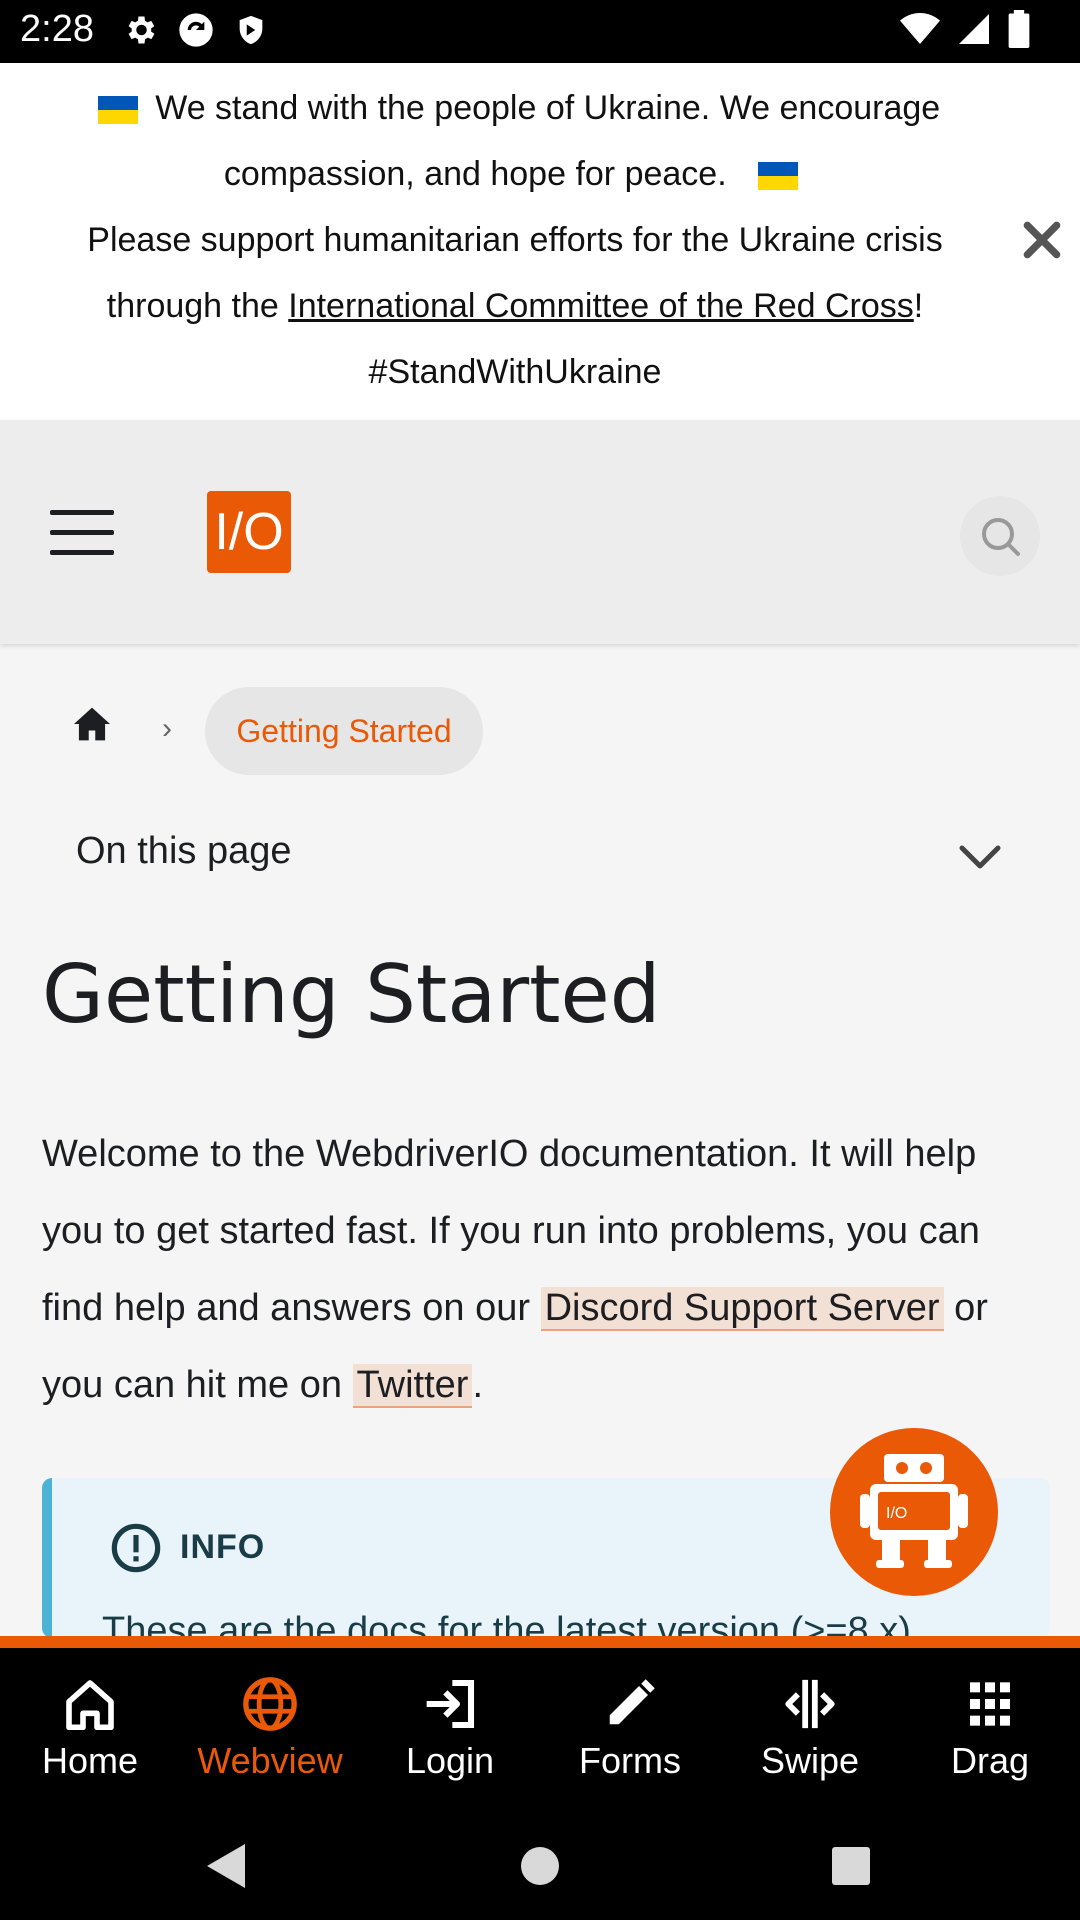  What do you see at coordinates (251, 30) in the screenshot?
I see `shield-icon` at bounding box center [251, 30].